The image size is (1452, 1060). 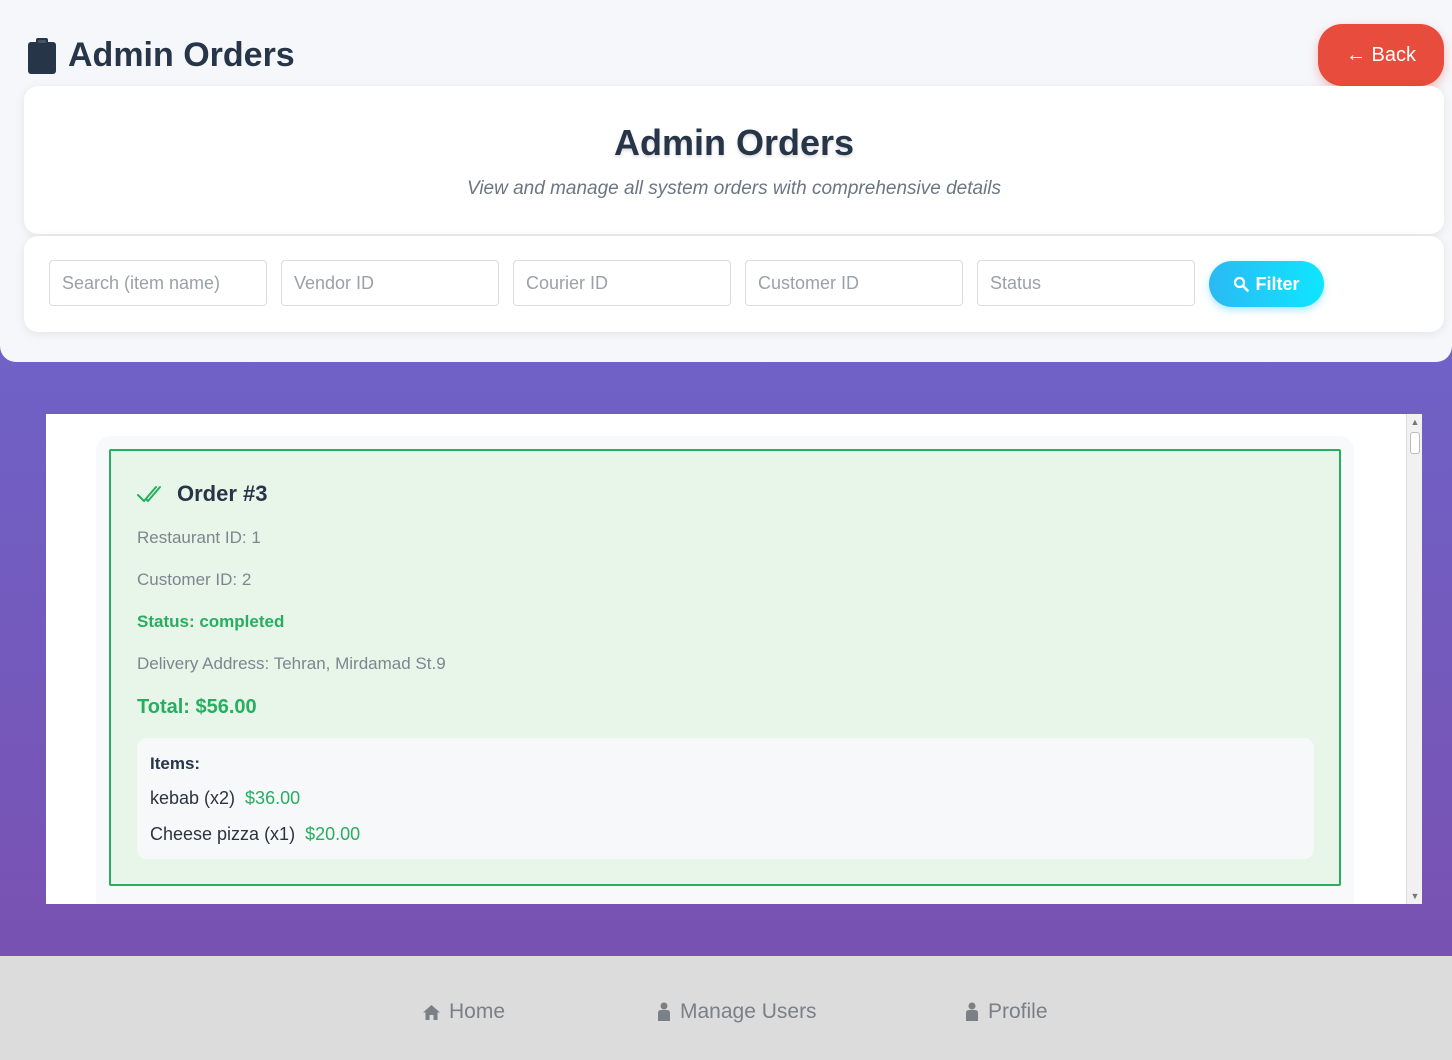 I want to click on page-title: Admin Orders, so click(x=160, y=55).